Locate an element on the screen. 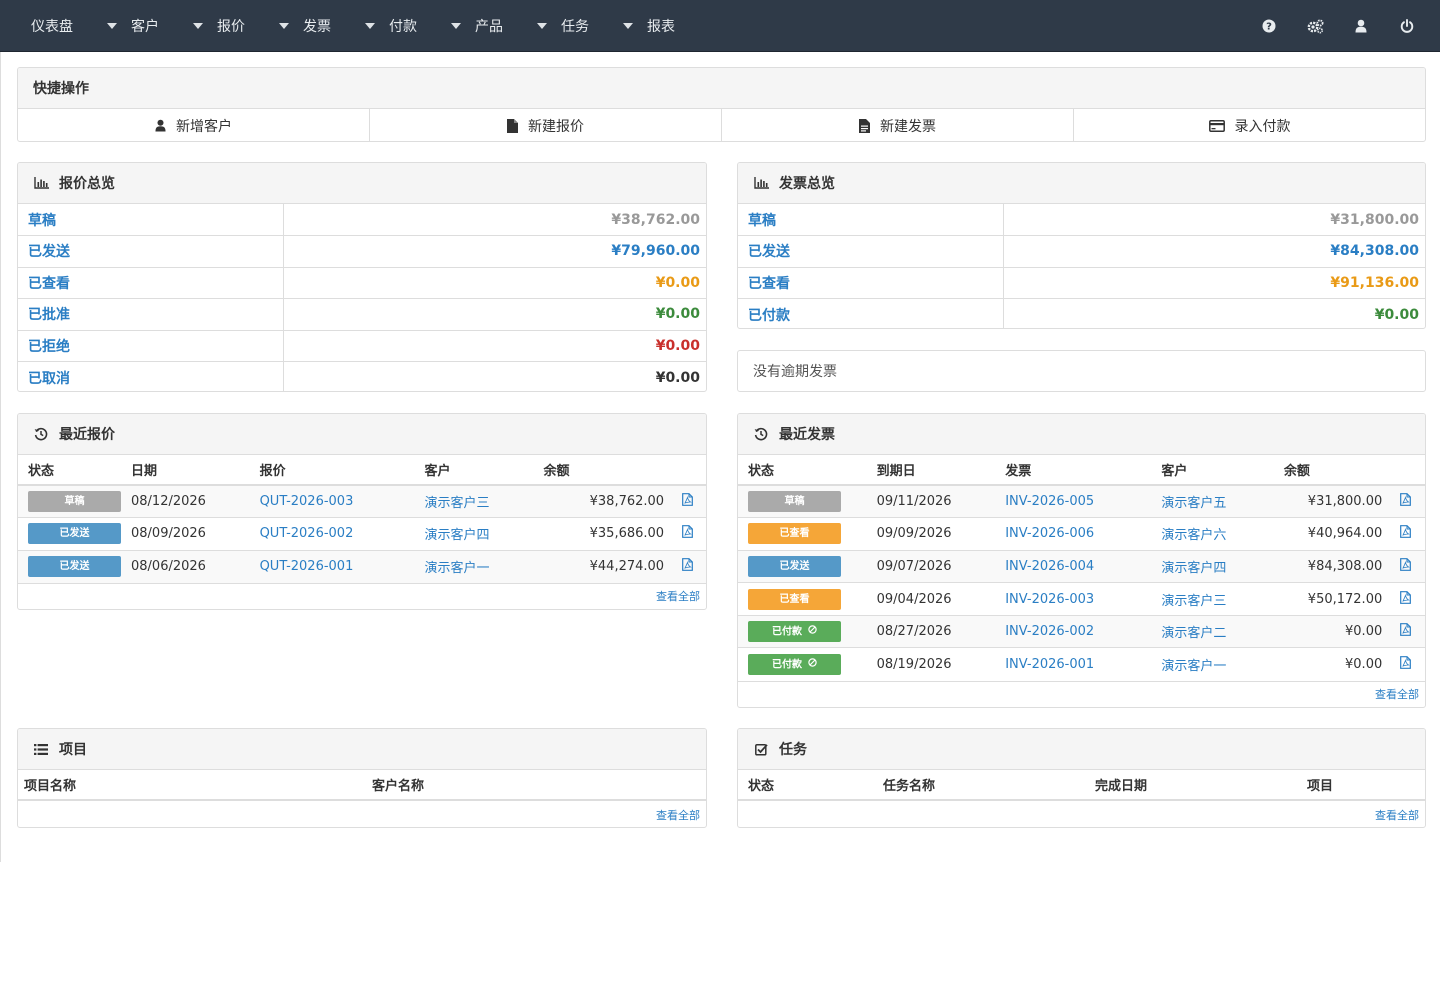 The width and height of the screenshot is (1440, 1000). summary-amount: ¥0.00 is located at coordinates (494, 314).